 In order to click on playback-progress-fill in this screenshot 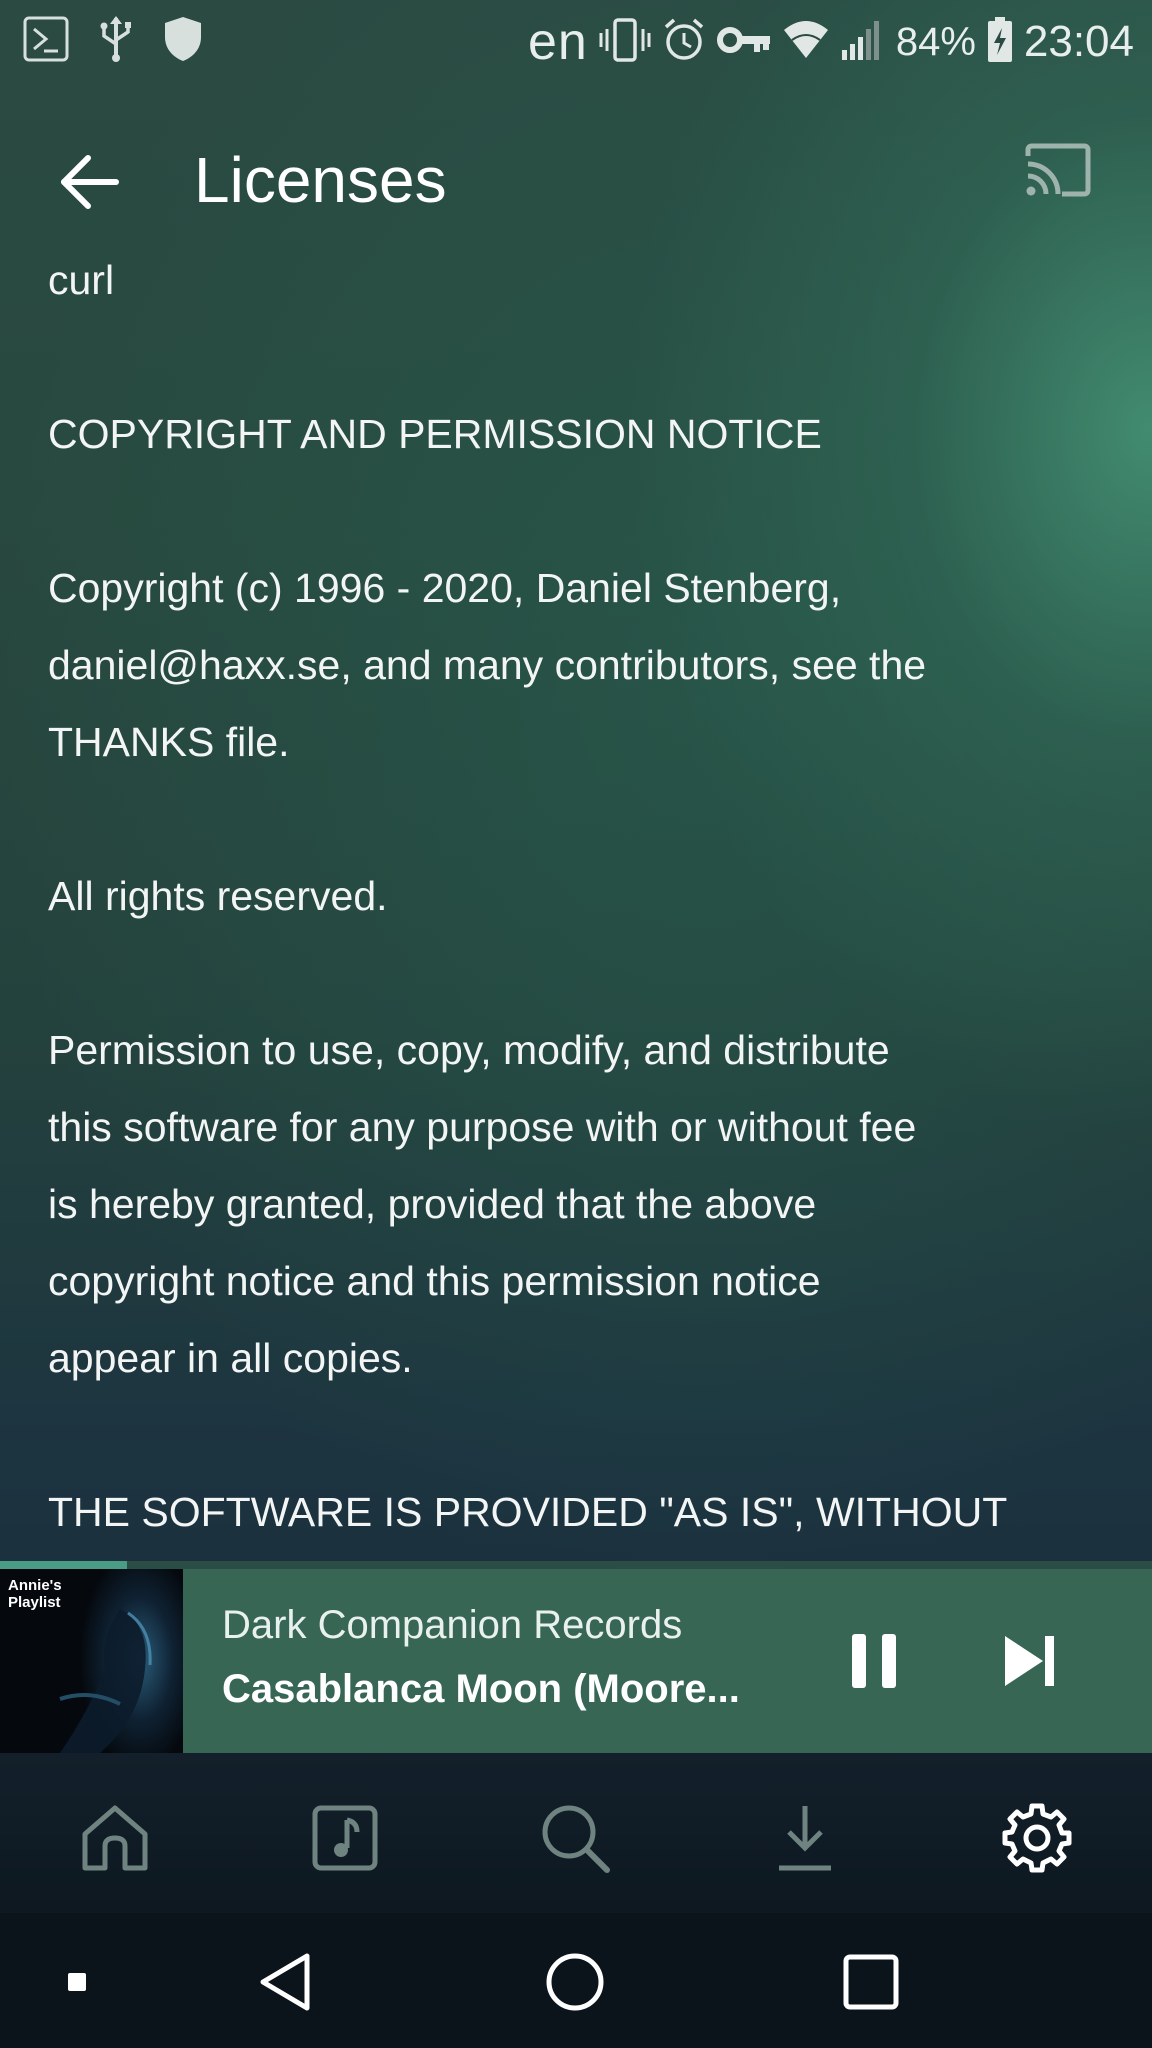, I will do `click(63, 1565)`.